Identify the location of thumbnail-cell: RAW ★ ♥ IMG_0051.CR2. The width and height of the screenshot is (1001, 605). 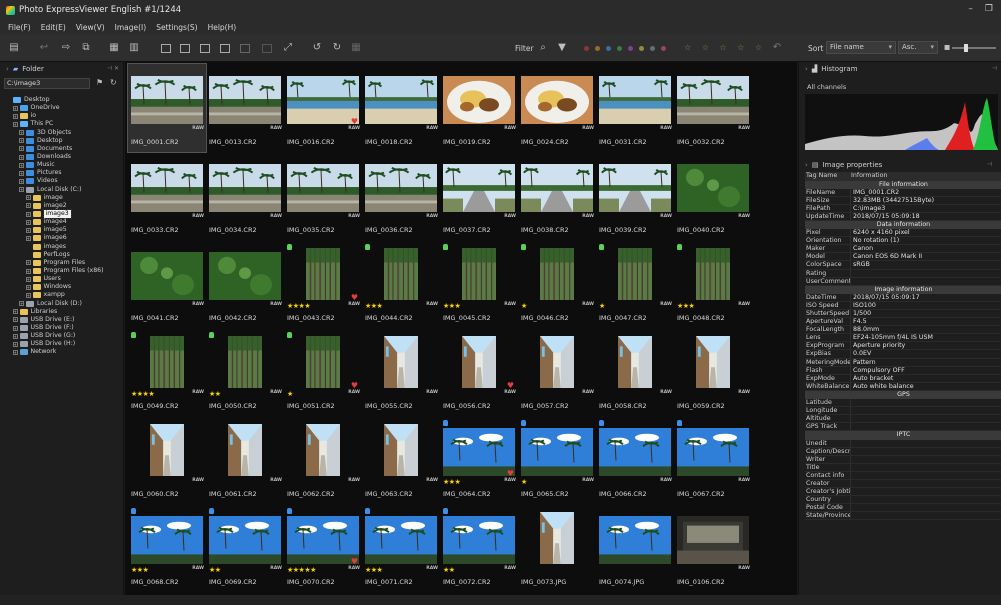
(323, 372).